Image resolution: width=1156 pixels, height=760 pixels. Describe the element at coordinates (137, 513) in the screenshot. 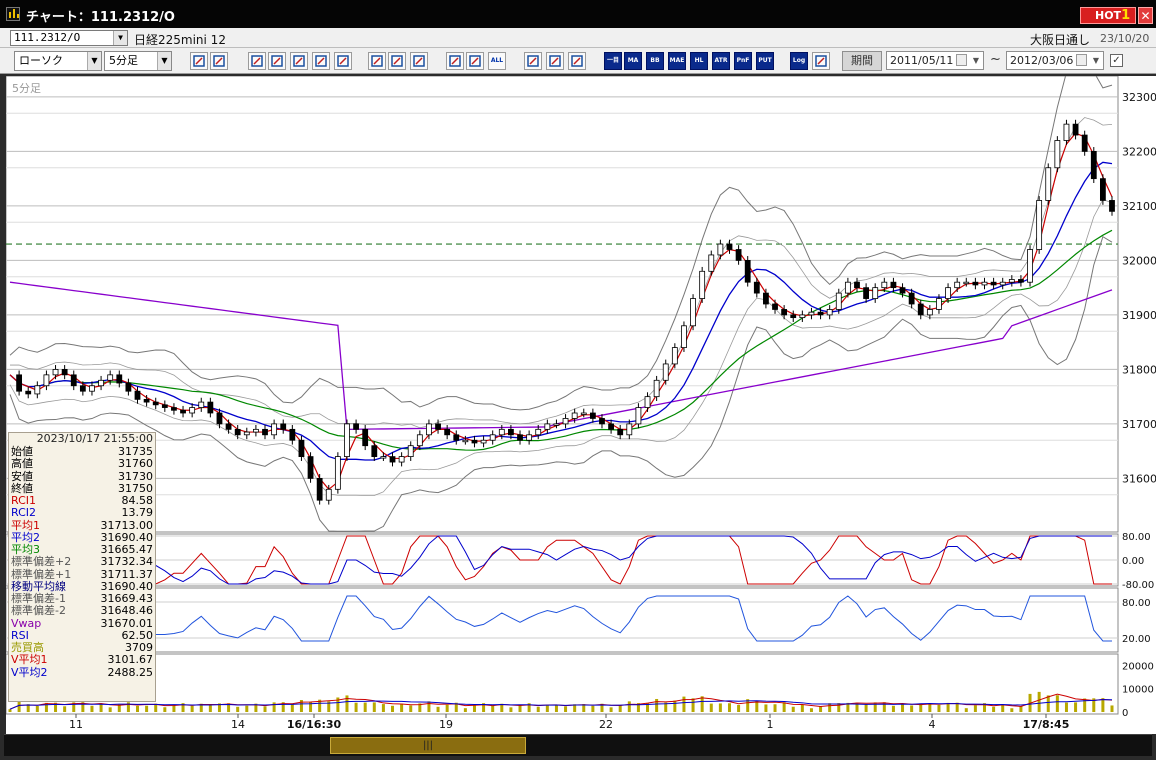

I see `legend-value: 13.79` at that location.